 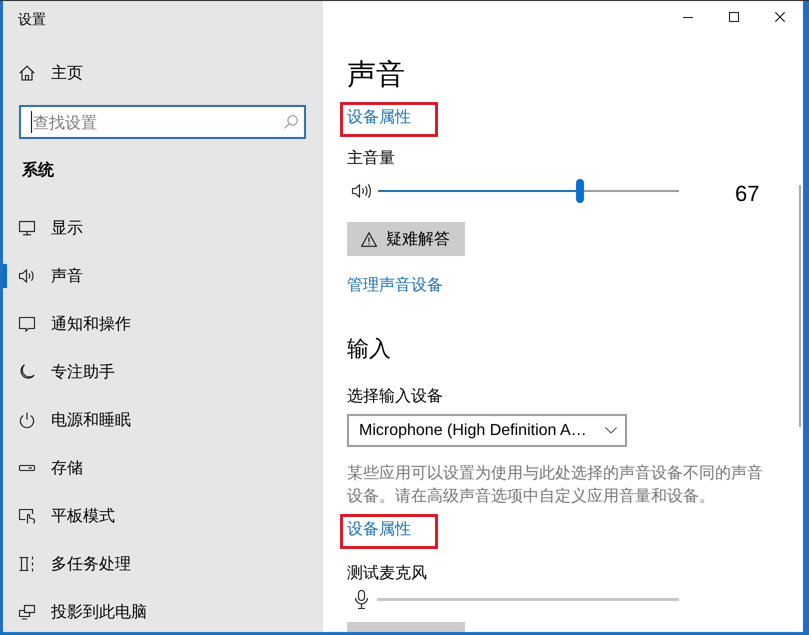 I want to click on chat-bubble-icon, so click(x=27, y=324).